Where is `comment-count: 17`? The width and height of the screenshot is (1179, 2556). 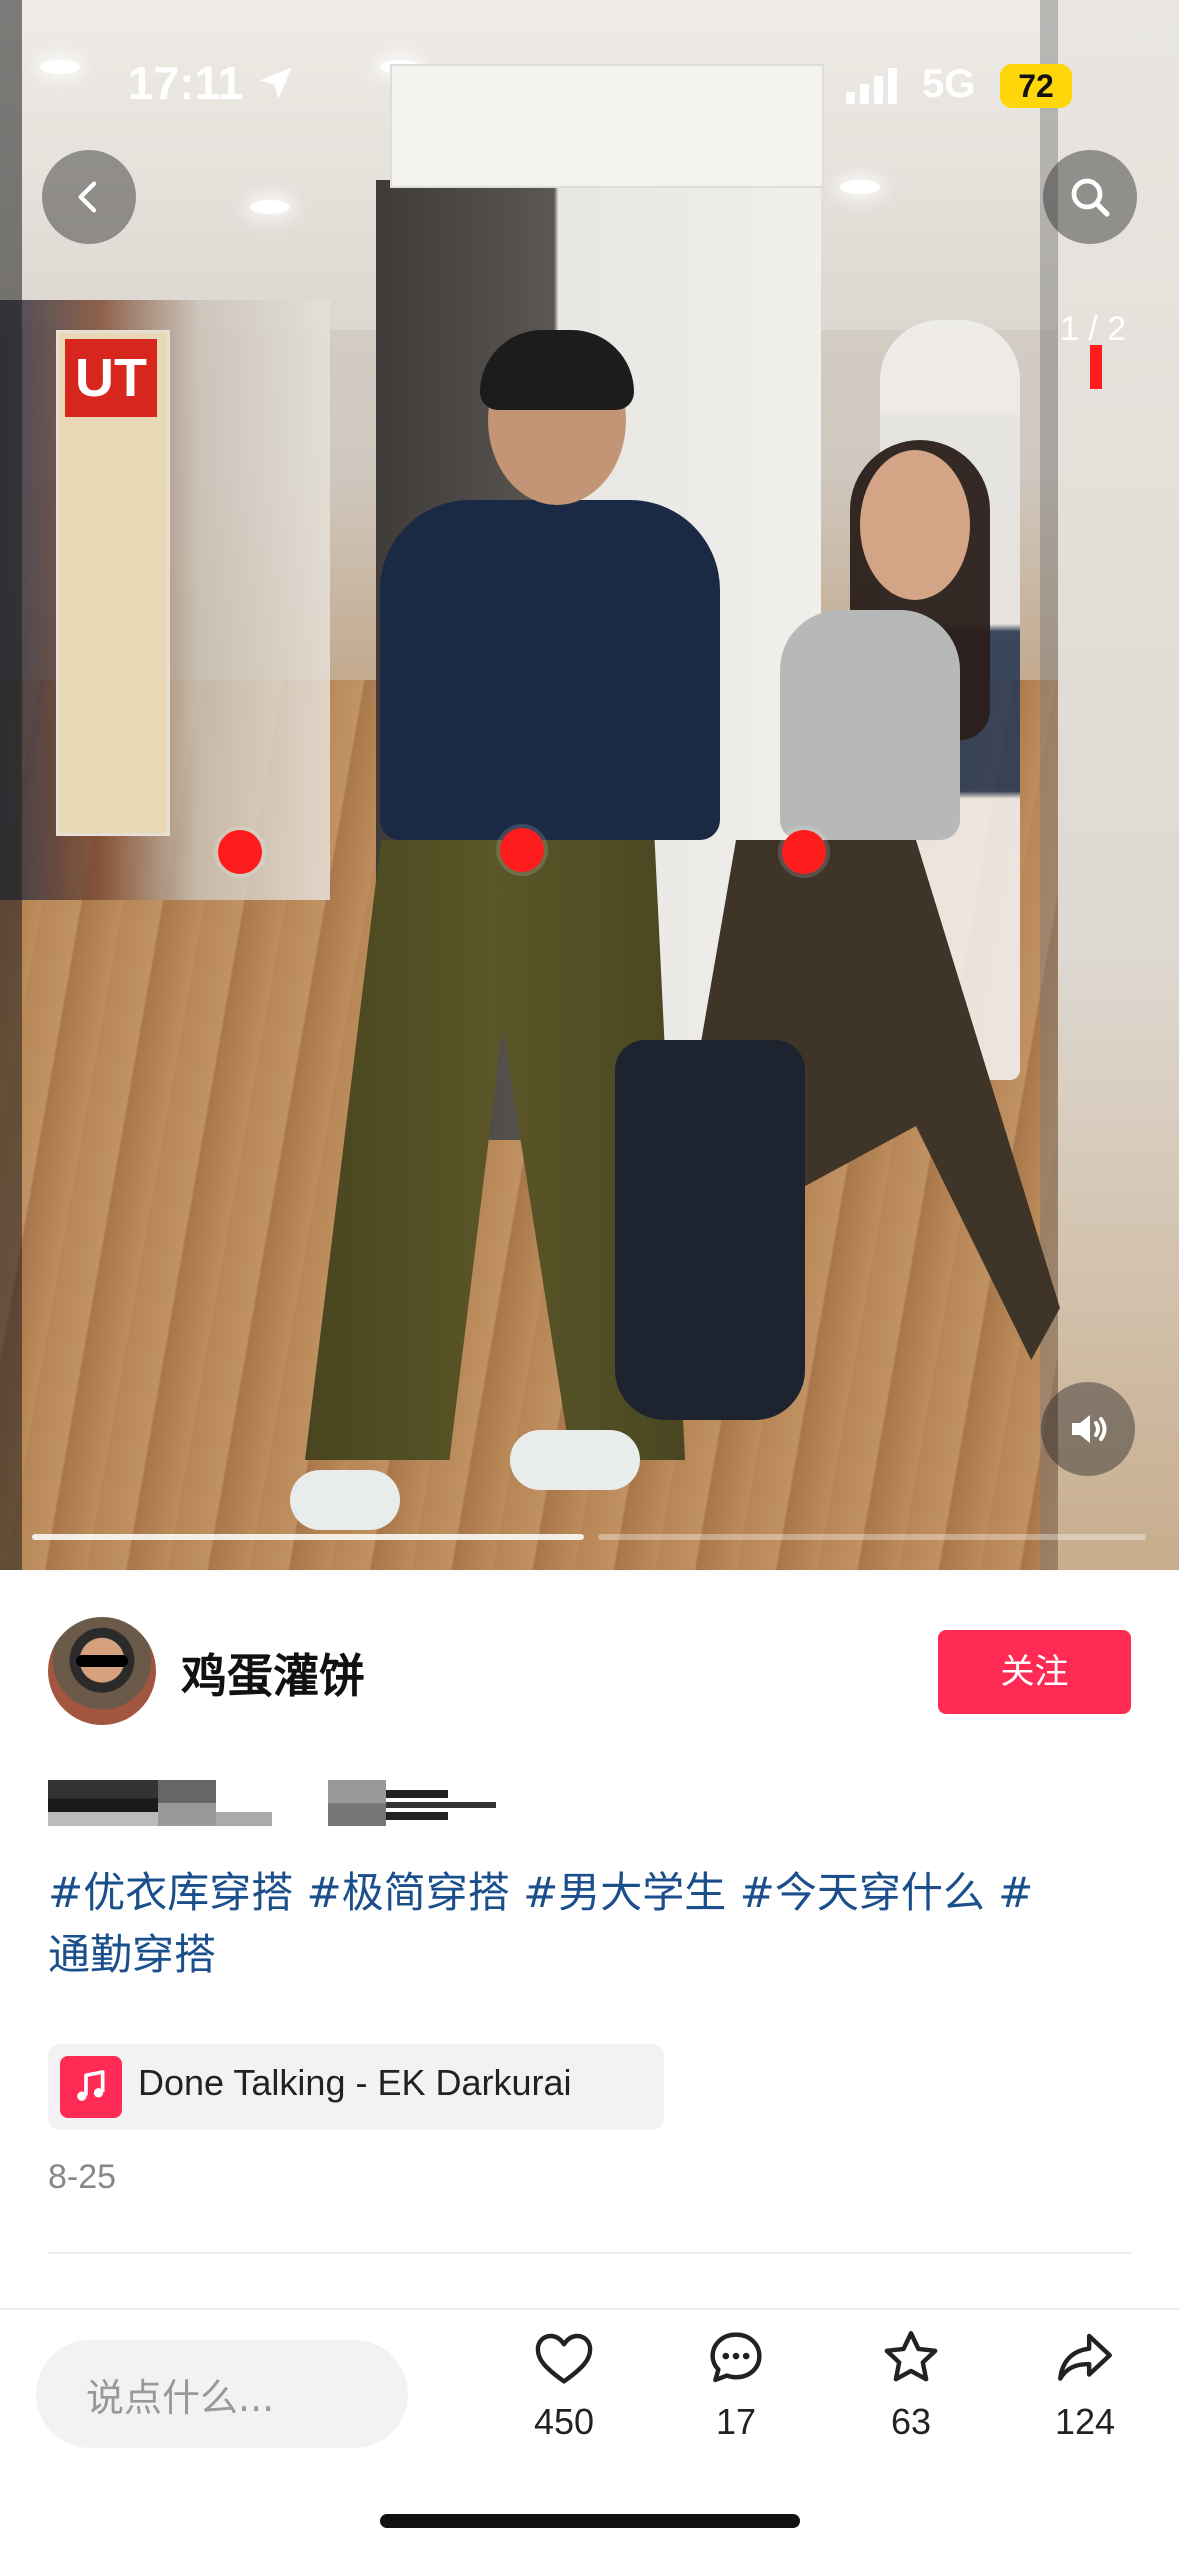 comment-count: 17 is located at coordinates (736, 2421).